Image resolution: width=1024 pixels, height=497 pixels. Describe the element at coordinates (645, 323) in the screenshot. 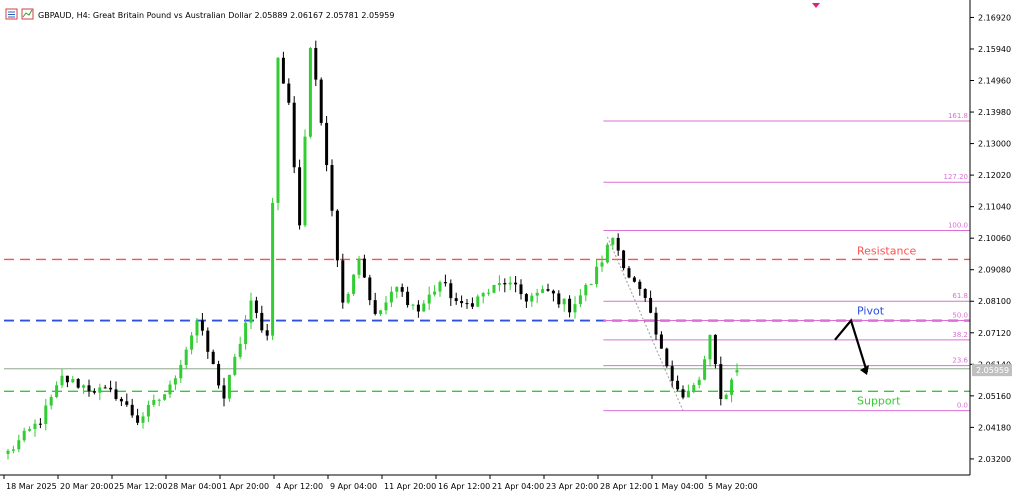

I see `fib-trendline` at that location.